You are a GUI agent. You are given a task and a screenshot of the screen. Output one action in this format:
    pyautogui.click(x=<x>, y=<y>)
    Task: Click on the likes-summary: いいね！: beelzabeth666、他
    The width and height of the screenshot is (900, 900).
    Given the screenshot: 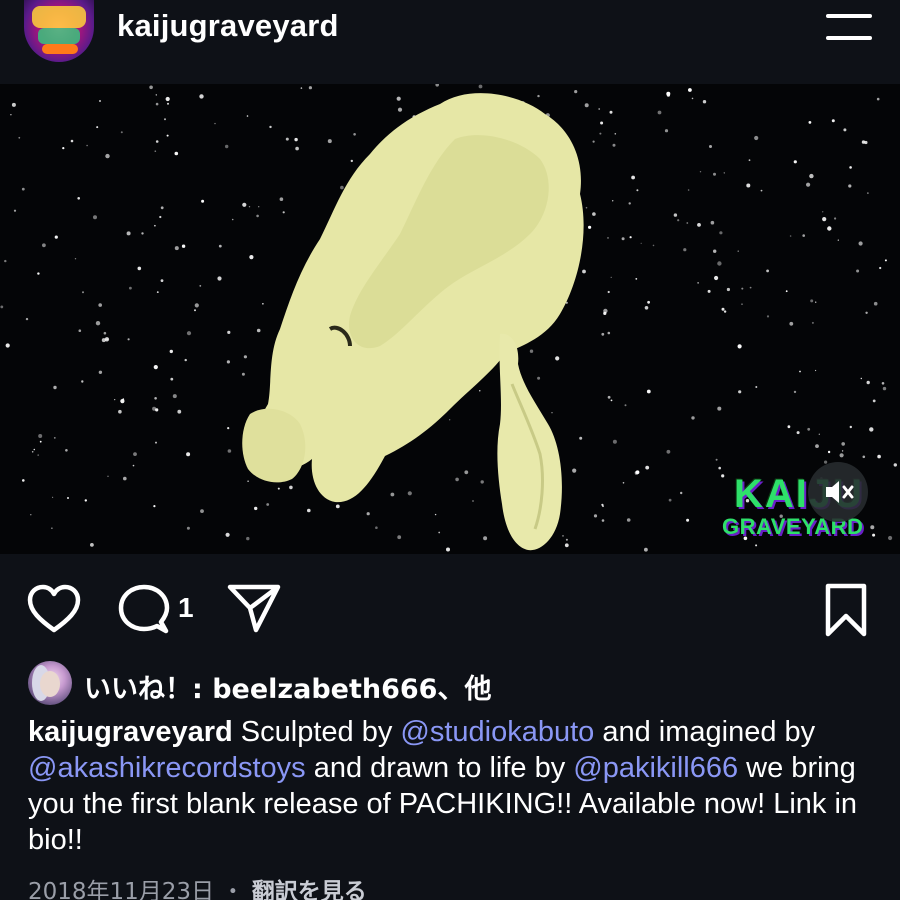 What is the action you would take?
    pyautogui.click(x=458, y=686)
    